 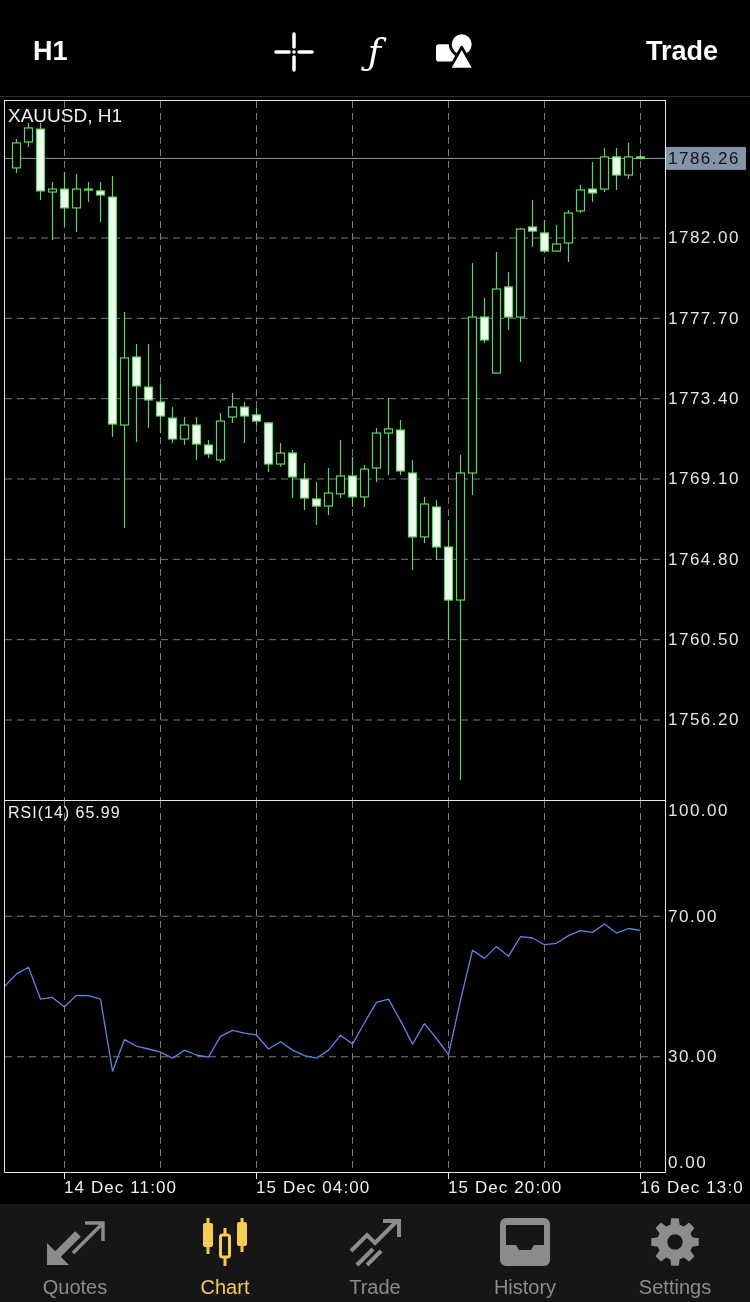 I want to click on time-axis-label: 16 Dec 13:0, so click(x=692, y=1187).